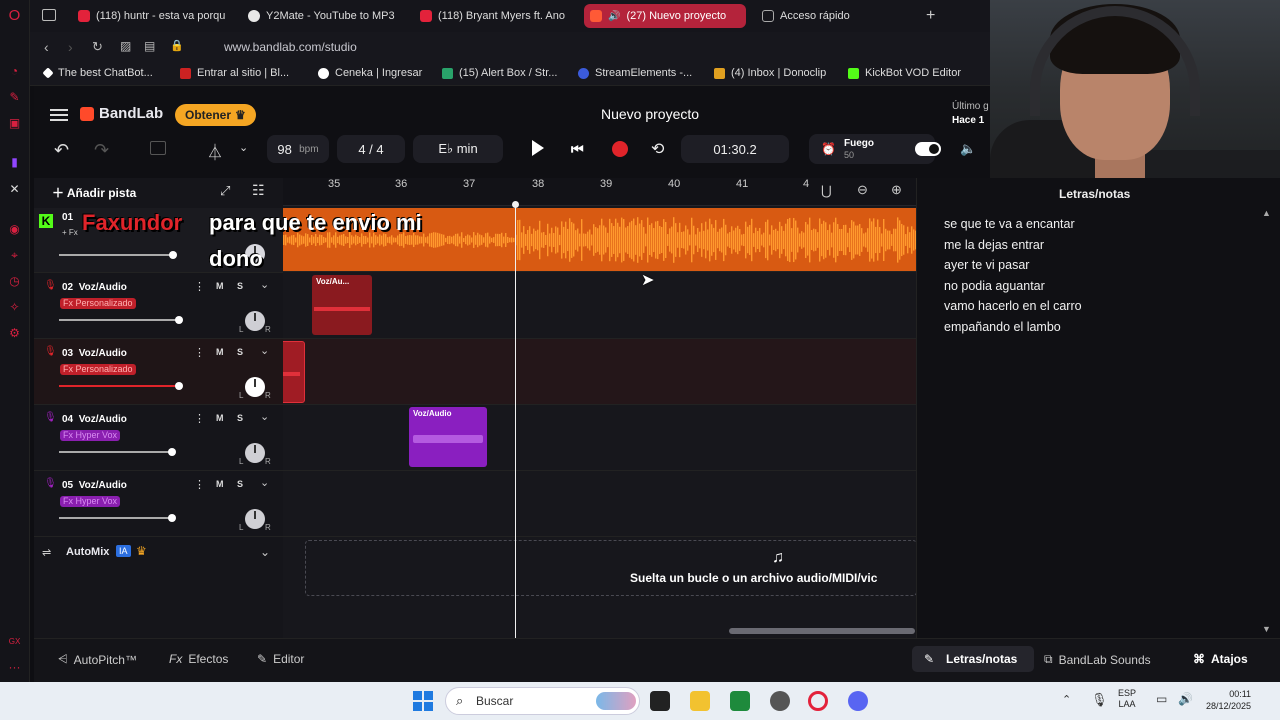  I want to click on timeline-ruler: 35 36 37 38 39 40 41 4 ⋃ ⊖ ⊕, so click(599, 192).